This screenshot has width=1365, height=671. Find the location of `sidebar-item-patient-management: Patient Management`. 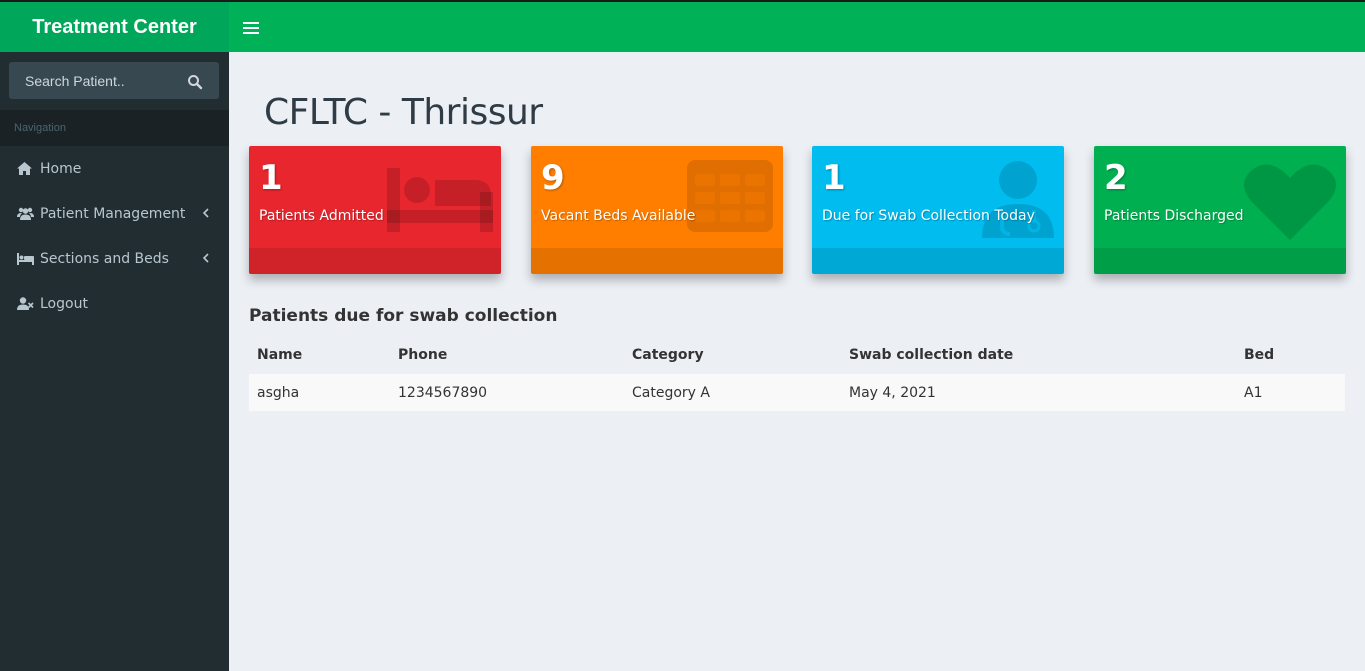

sidebar-item-patient-management: Patient Management is located at coordinates (114, 213).